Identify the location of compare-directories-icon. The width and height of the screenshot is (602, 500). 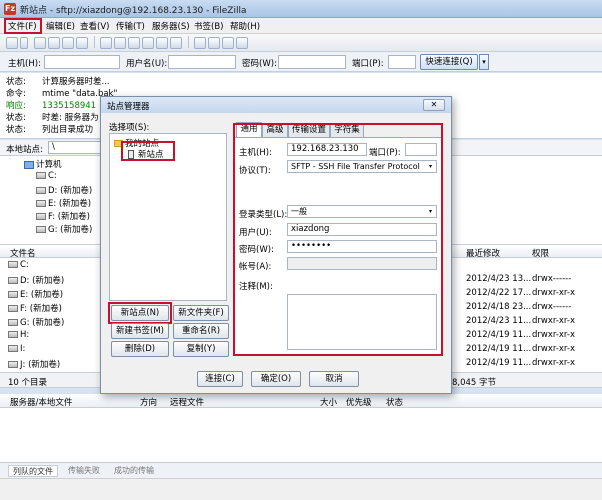
(200, 43).